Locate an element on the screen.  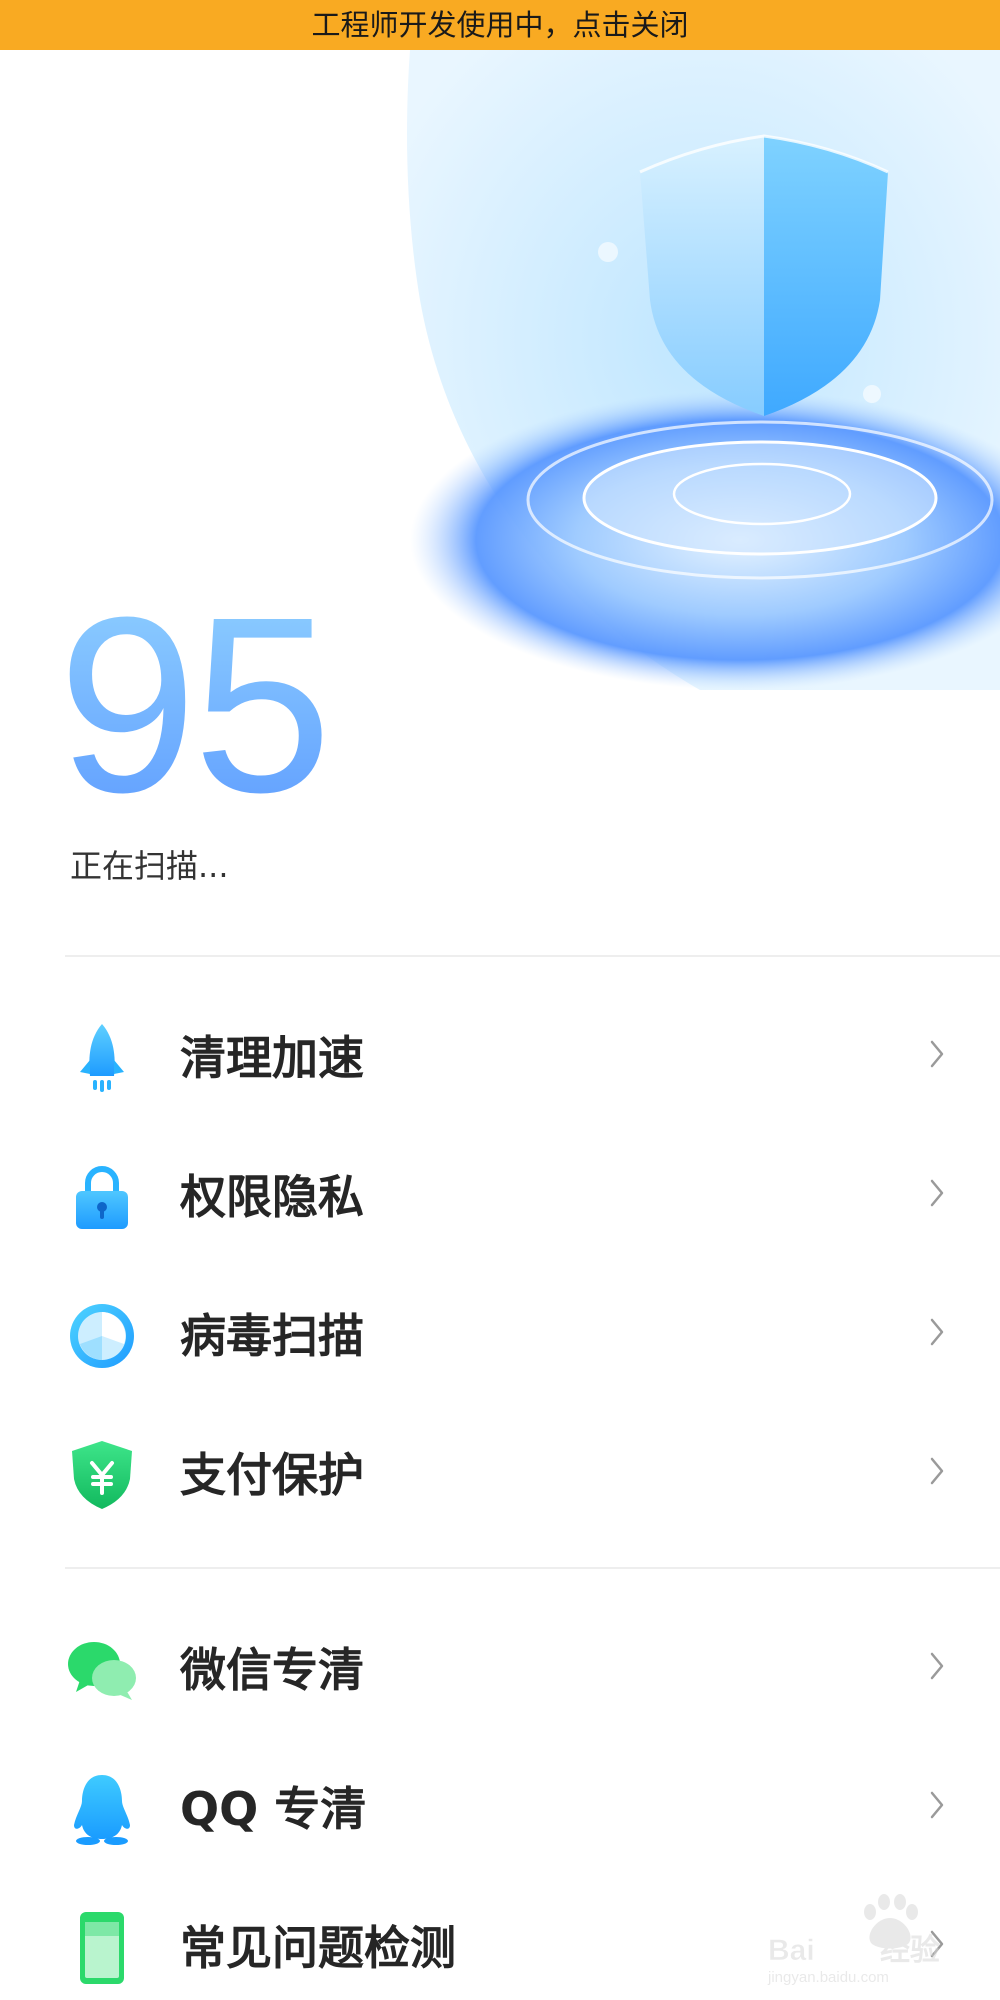
qq-penguin-icon is located at coordinates (102, 1810).